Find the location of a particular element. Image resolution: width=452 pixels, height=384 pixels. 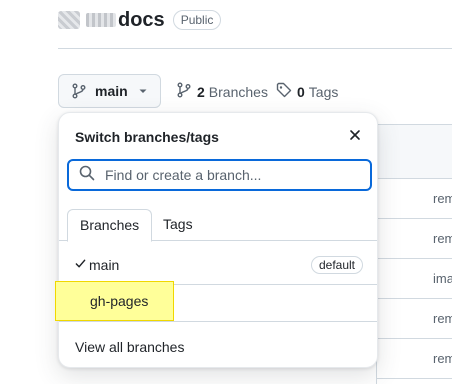

search-icon is located at coordinates (87, 175).